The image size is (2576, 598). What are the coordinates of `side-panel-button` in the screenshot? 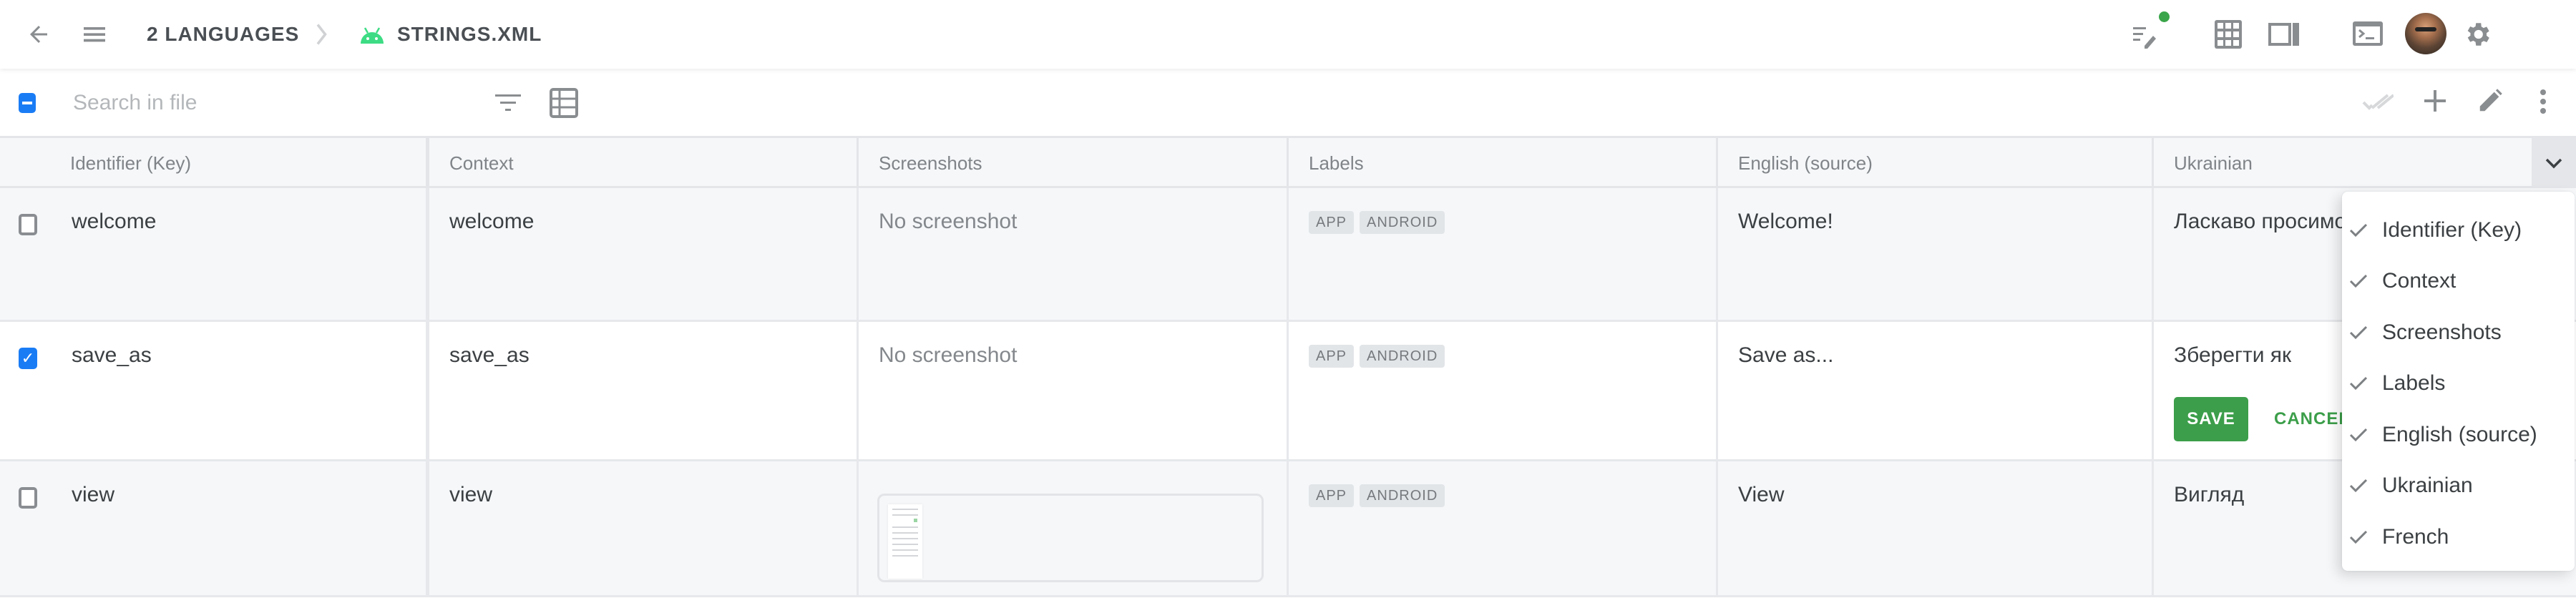 It's located at (2284, 34).